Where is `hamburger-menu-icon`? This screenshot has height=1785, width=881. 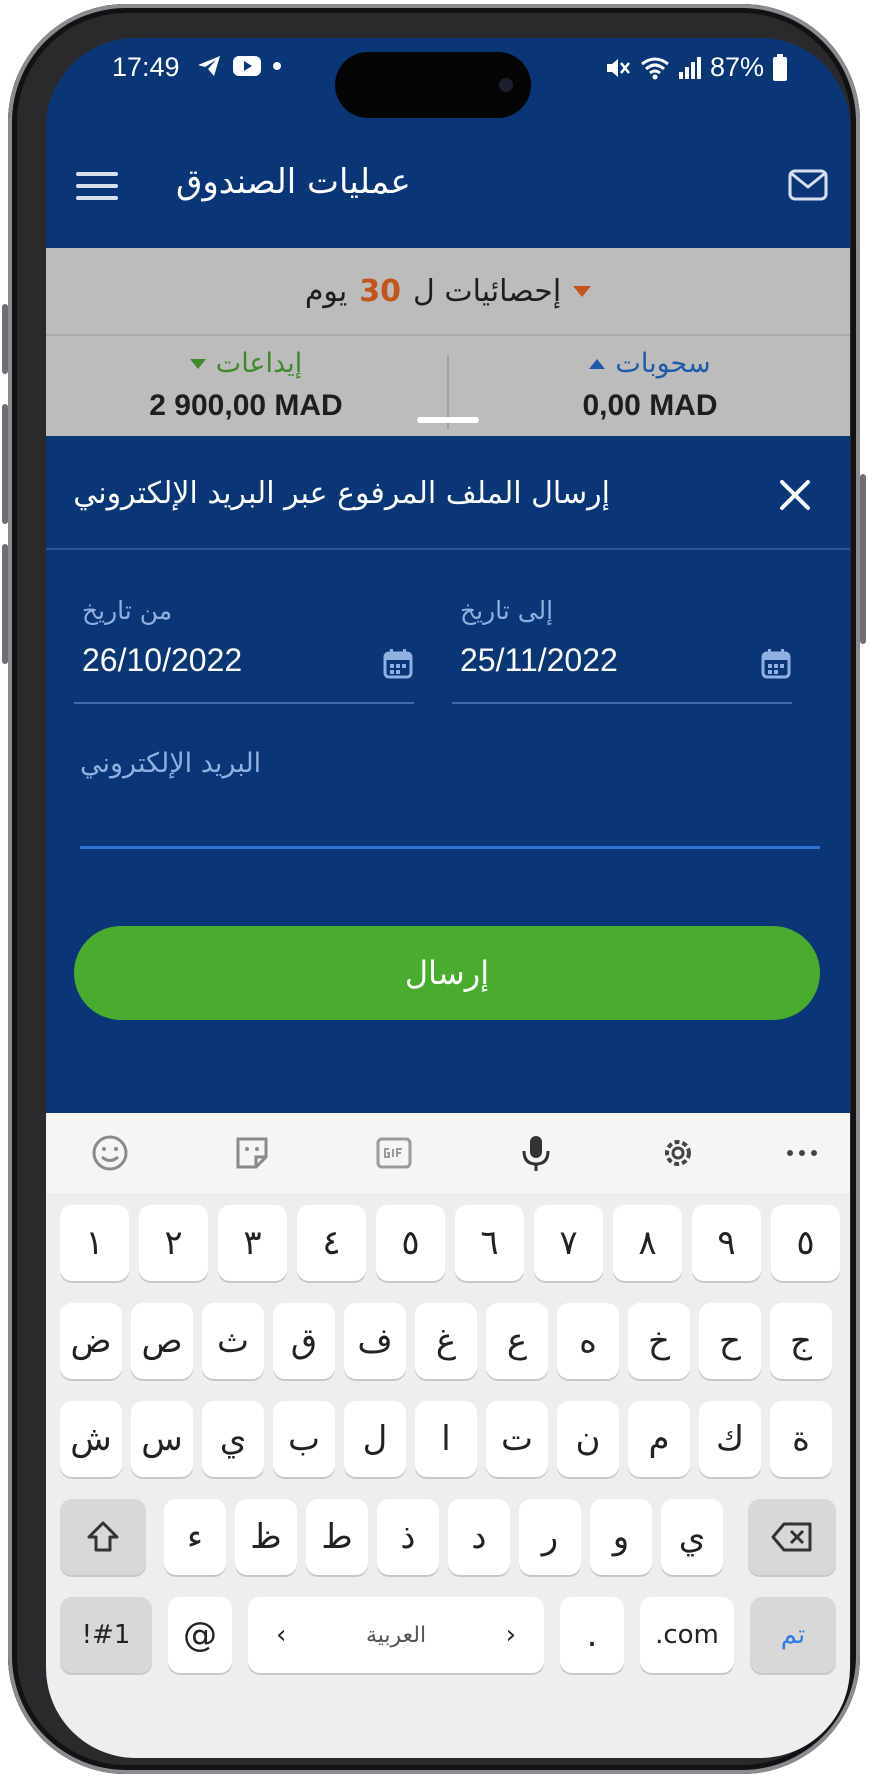
hamburger-menu-icon is located at coordinates (97, 186).